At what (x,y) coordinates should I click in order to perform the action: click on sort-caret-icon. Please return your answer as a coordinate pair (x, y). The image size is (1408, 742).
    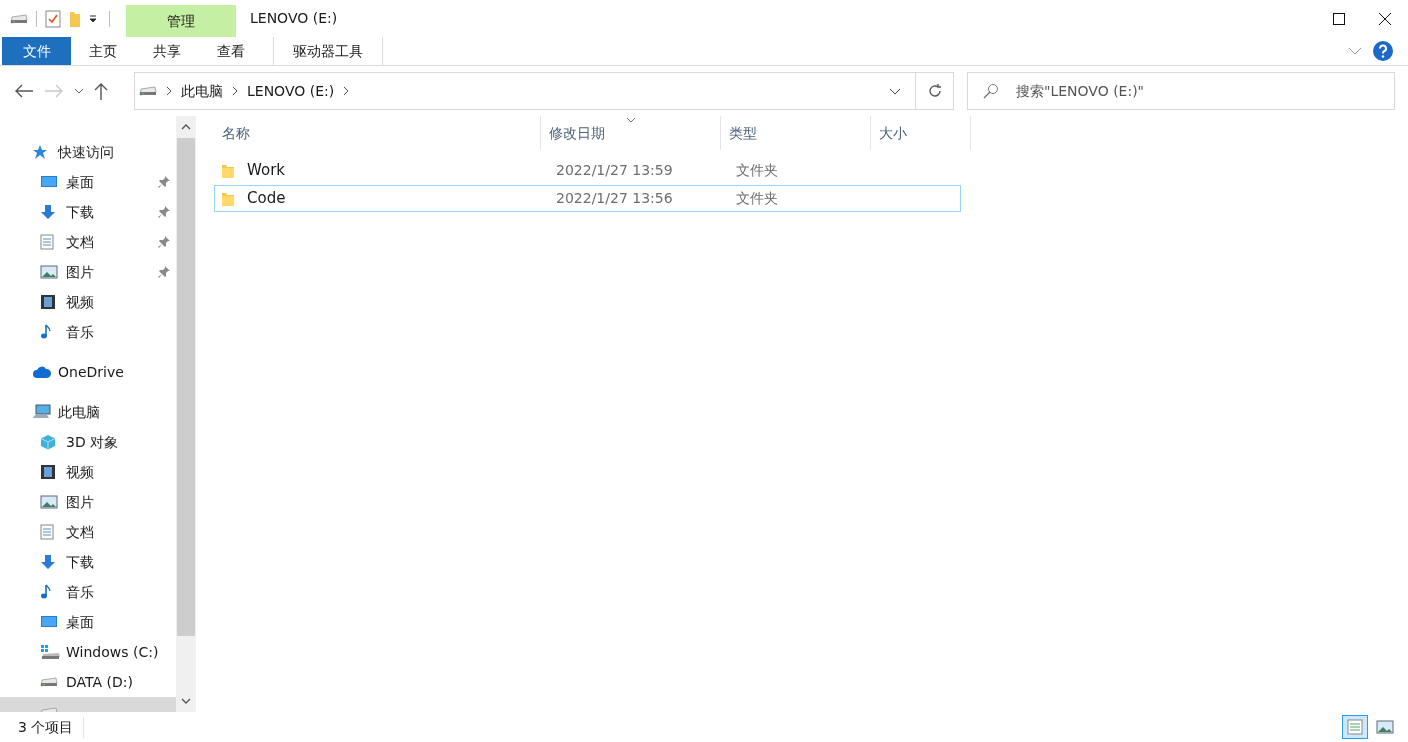
    Looking at the image, I should click on (630, 120).